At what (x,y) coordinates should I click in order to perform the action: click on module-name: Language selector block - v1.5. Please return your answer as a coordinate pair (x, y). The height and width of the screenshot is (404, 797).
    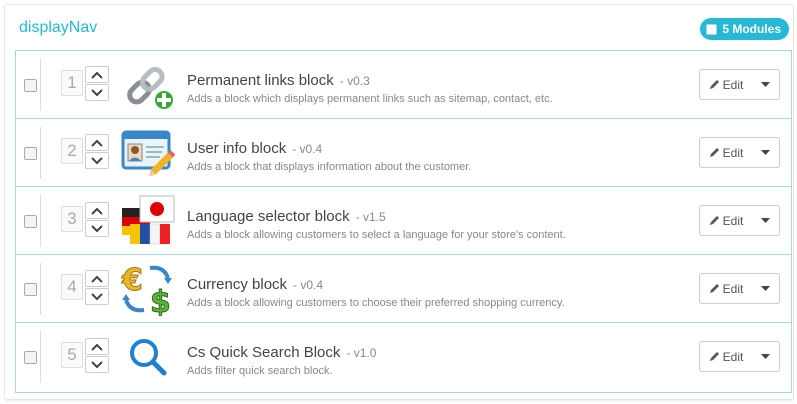
    Looking at the image, I should click on (286, 216).